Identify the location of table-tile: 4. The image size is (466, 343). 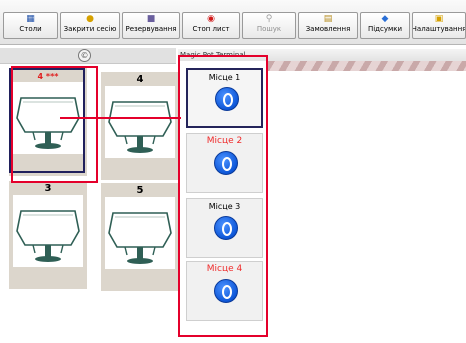
(140, 126).